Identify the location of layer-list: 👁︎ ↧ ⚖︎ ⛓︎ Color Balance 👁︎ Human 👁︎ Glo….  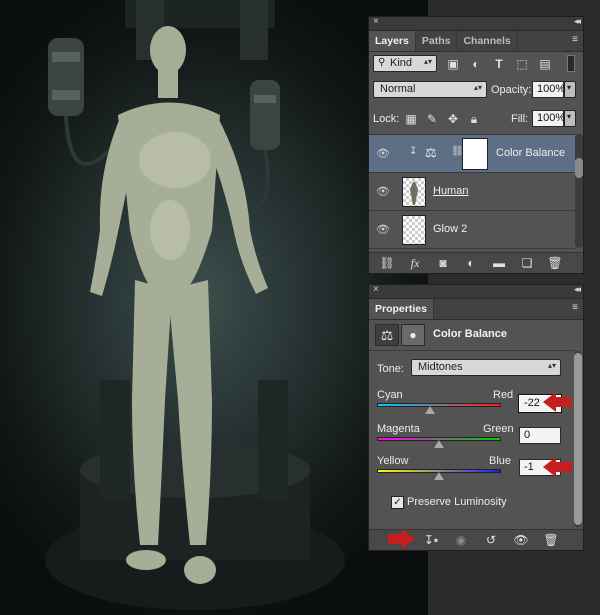
(472, 191).